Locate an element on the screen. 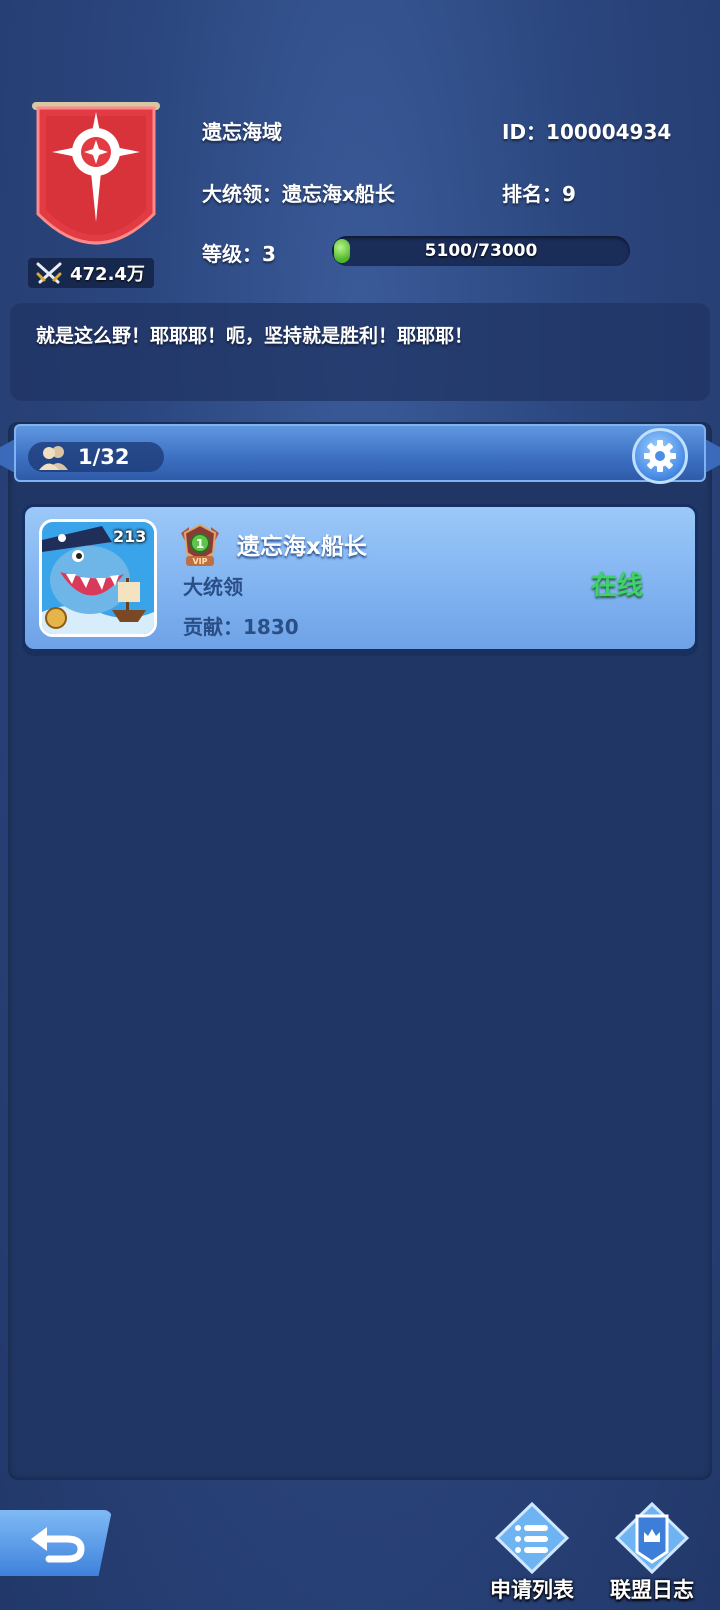 The height and width of the screenshot is (1610, 720). alliance-log-button: 联盟日志 is located at coordinates (652, 1551).